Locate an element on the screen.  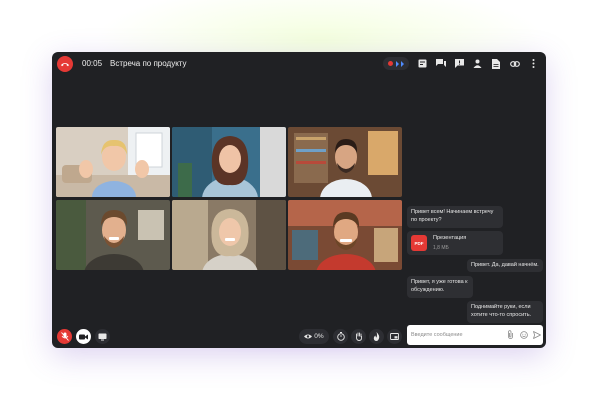
file-name: Презентация is located at coordinates (450, 238).